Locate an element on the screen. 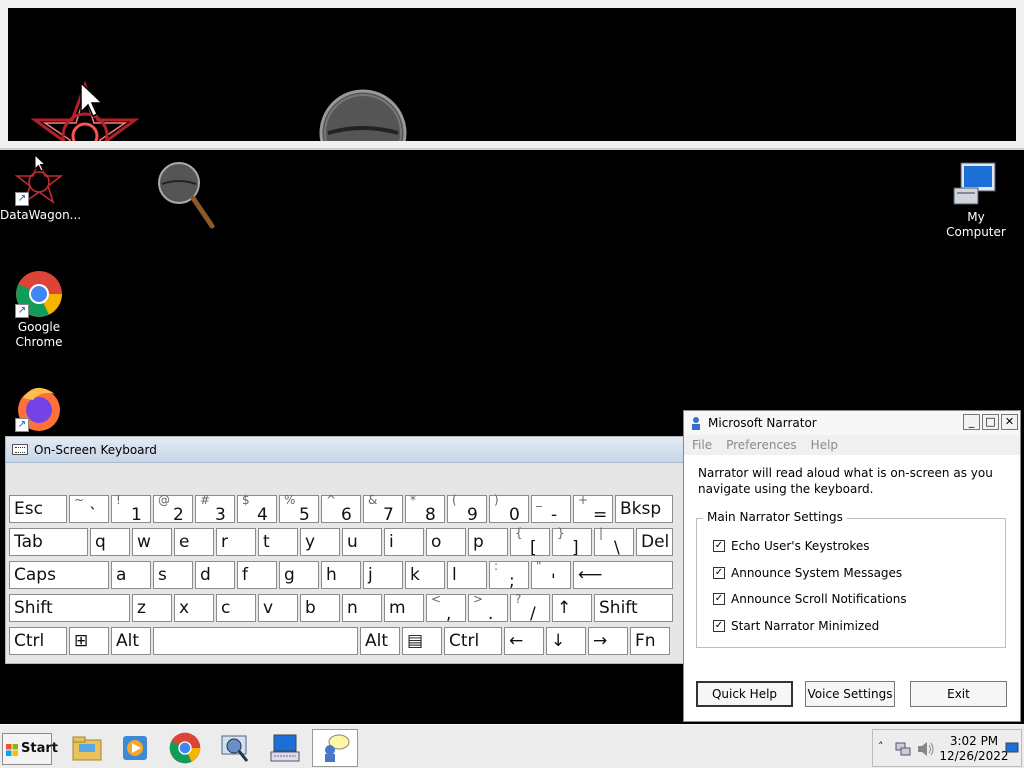 Image resolution: width=1024 pixels, height=768 pixels. osk-key-space is located at coordinates (255, 641).